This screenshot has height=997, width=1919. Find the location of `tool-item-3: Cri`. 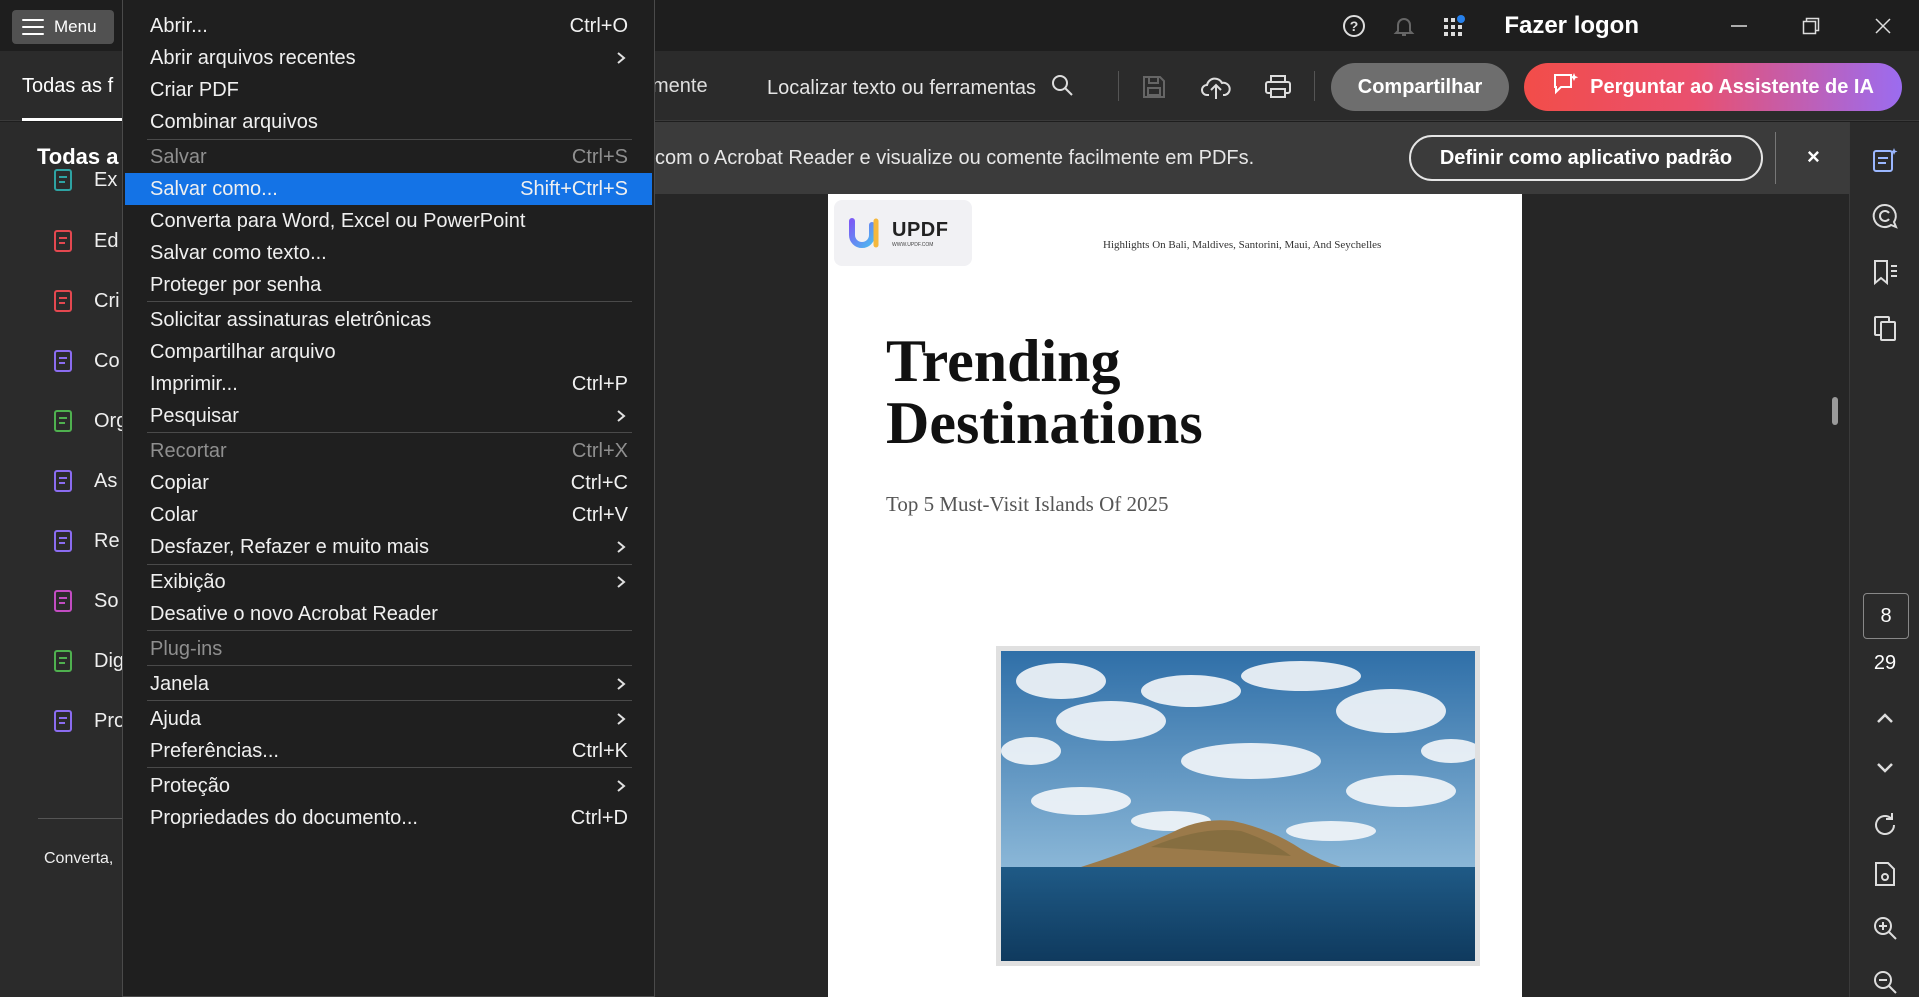

tool-item-3: Cri is located at coordinates (90, 301).